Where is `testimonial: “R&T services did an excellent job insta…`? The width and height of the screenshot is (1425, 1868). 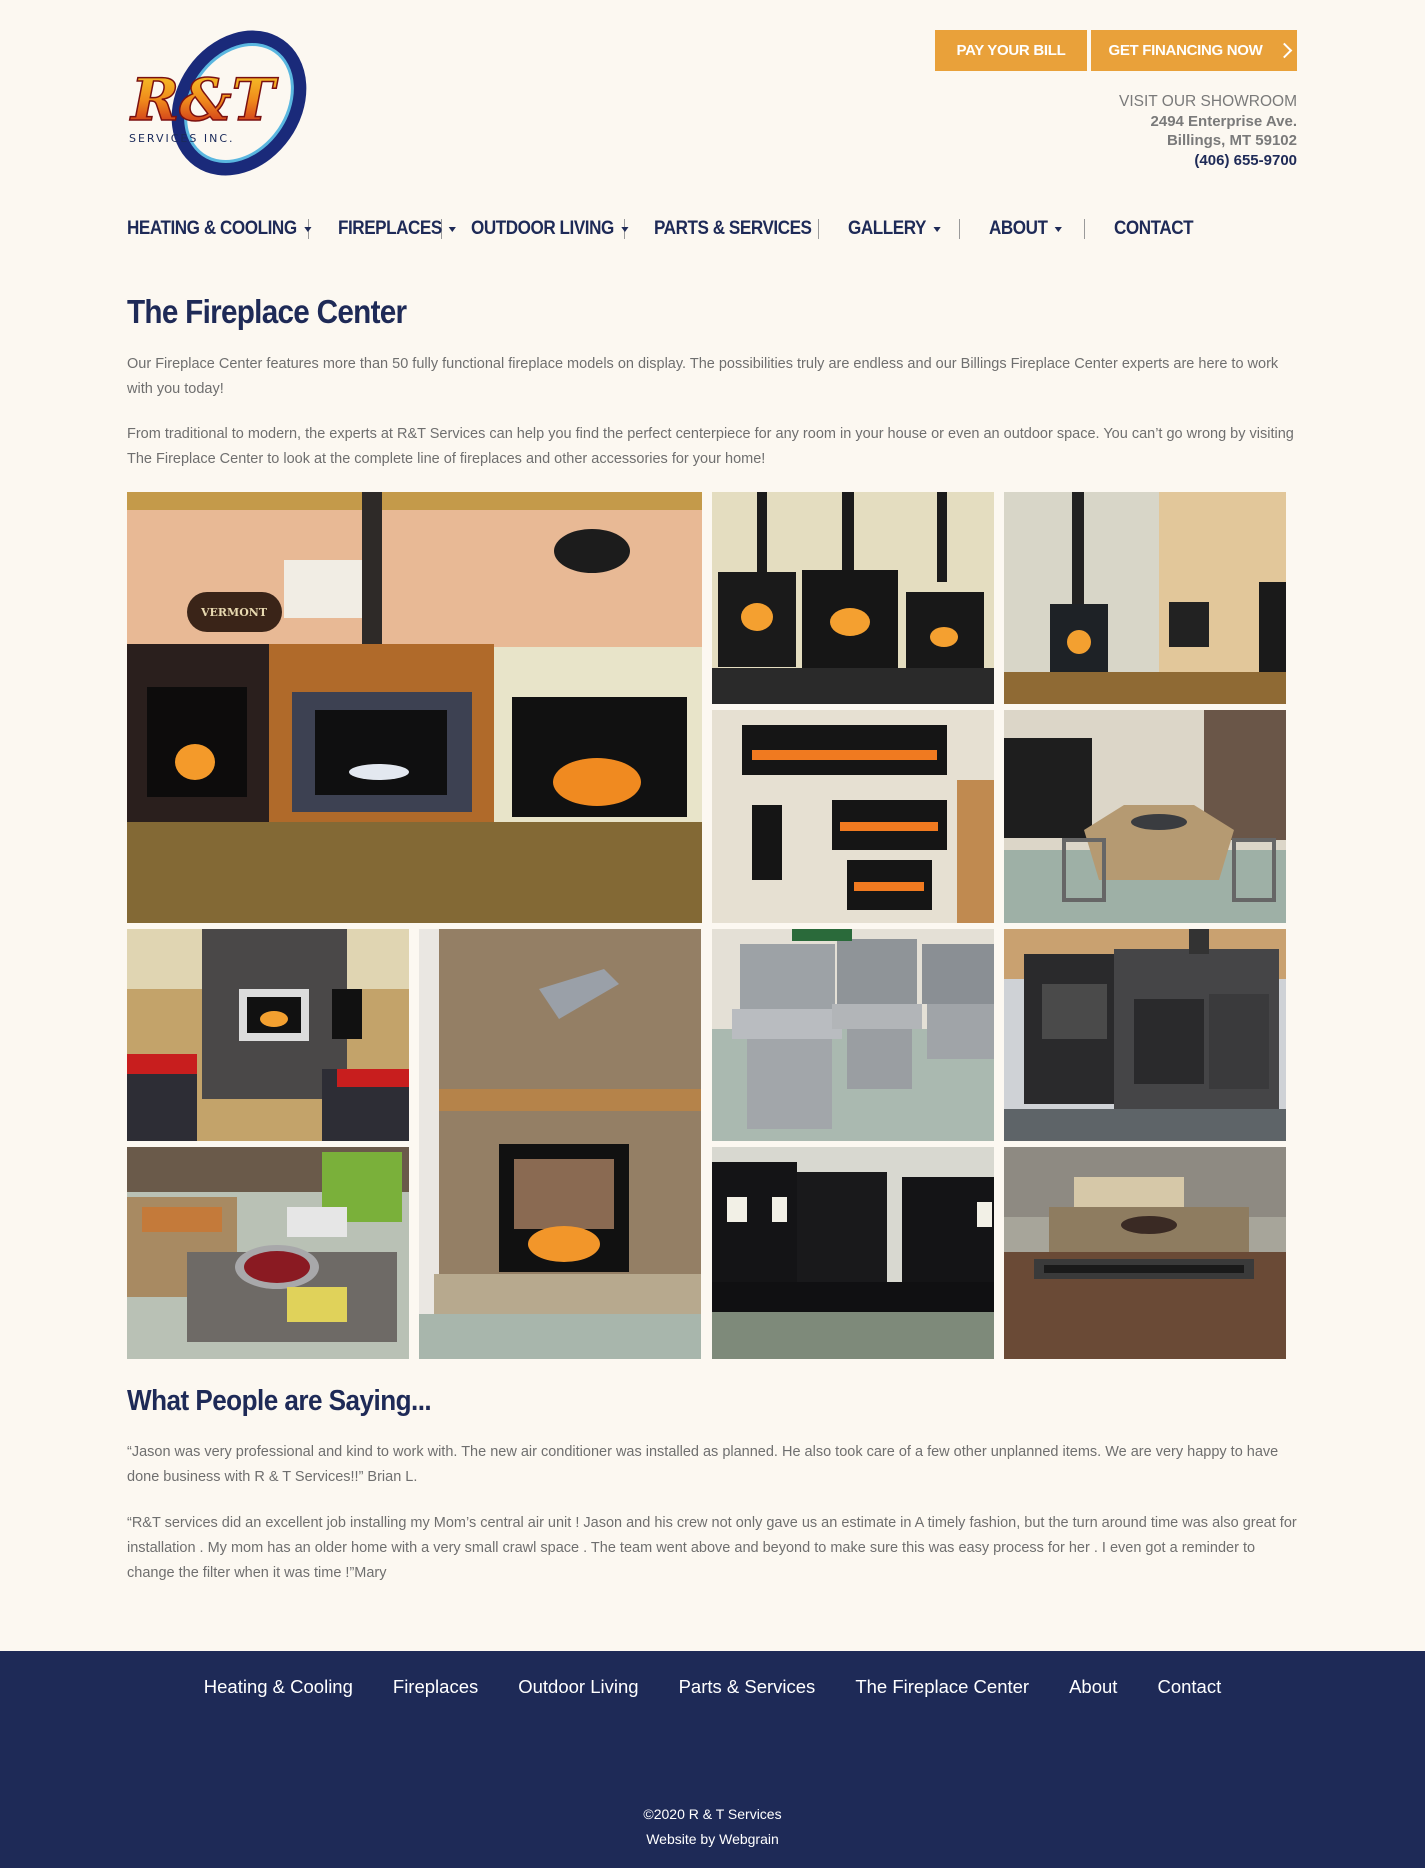 testimonial: “R&T services did an excellent job insta… is located at coordinates (712, 1548).